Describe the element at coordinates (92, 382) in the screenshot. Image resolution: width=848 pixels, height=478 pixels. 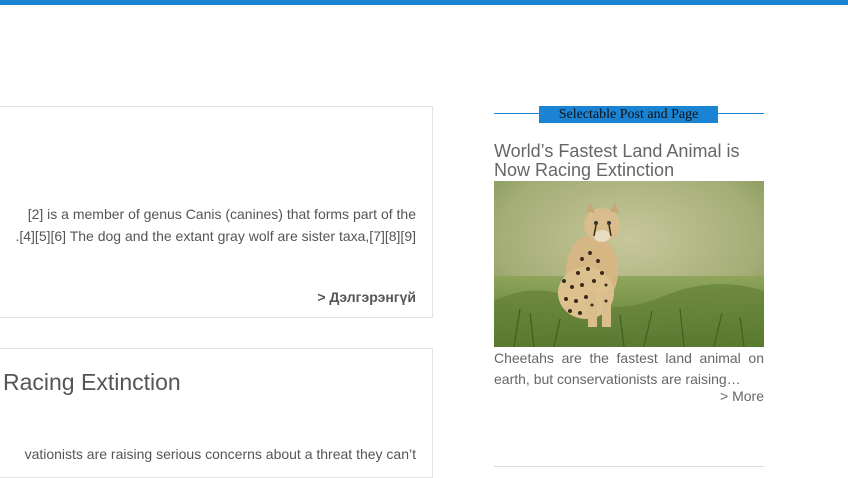
I see `post-title: Racing Extinction` at that location.